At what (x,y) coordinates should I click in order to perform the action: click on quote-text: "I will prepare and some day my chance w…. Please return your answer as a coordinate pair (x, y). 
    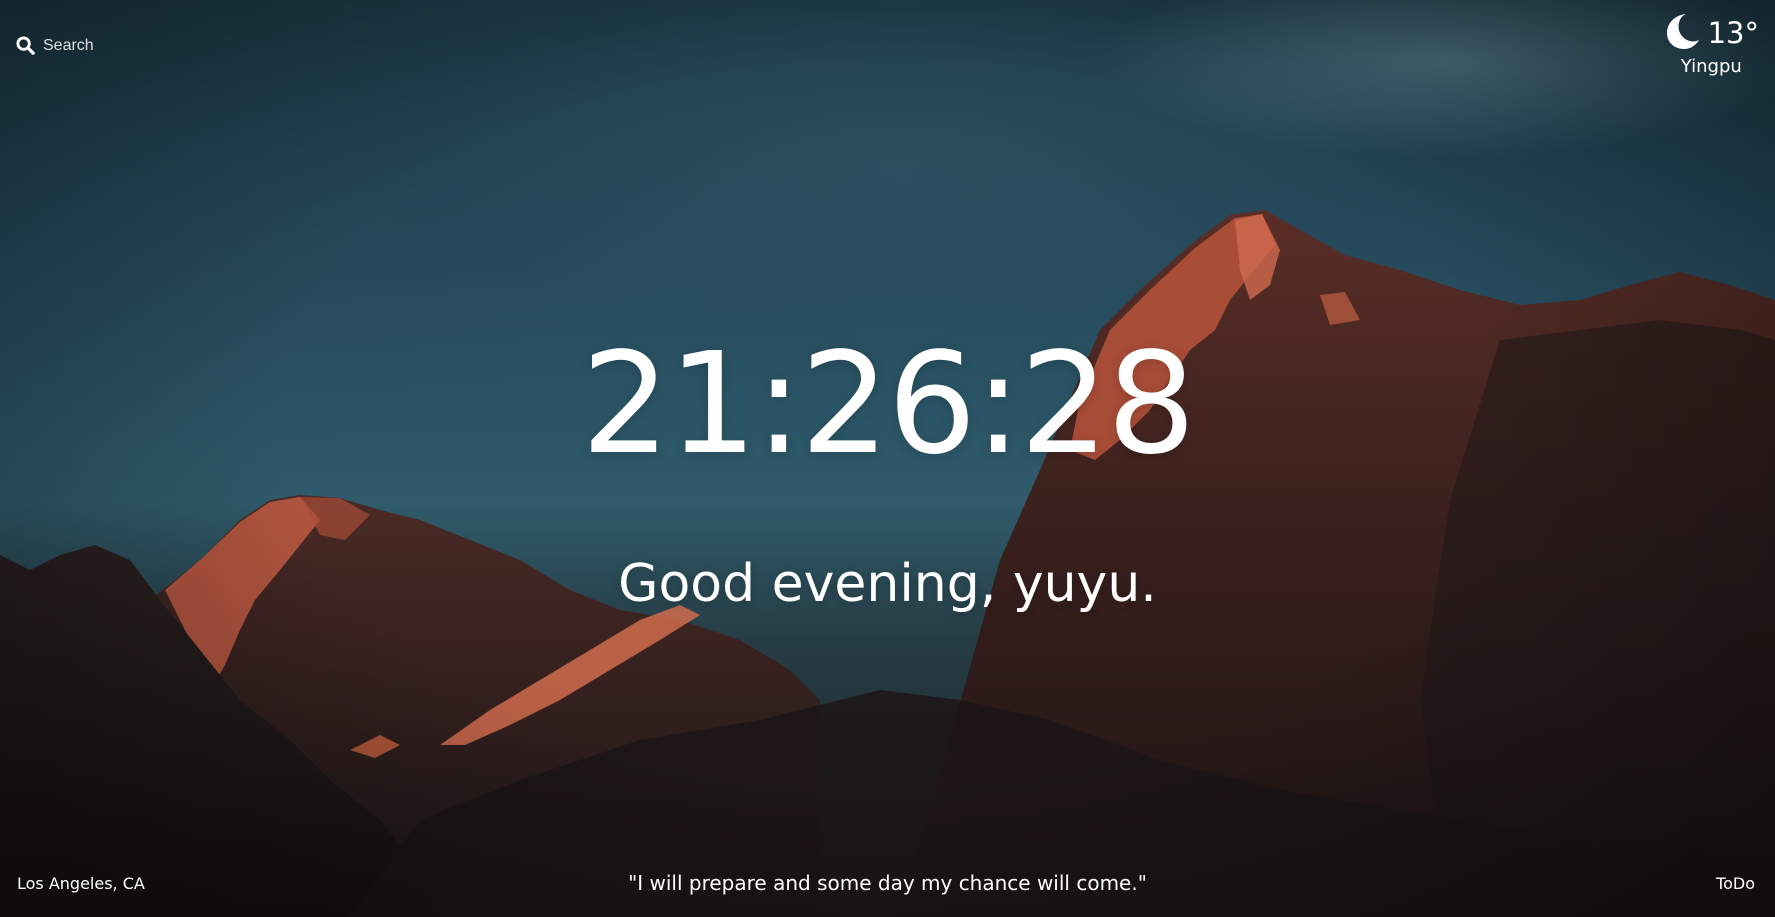
    Looking at the image, I should click on (887, 883).